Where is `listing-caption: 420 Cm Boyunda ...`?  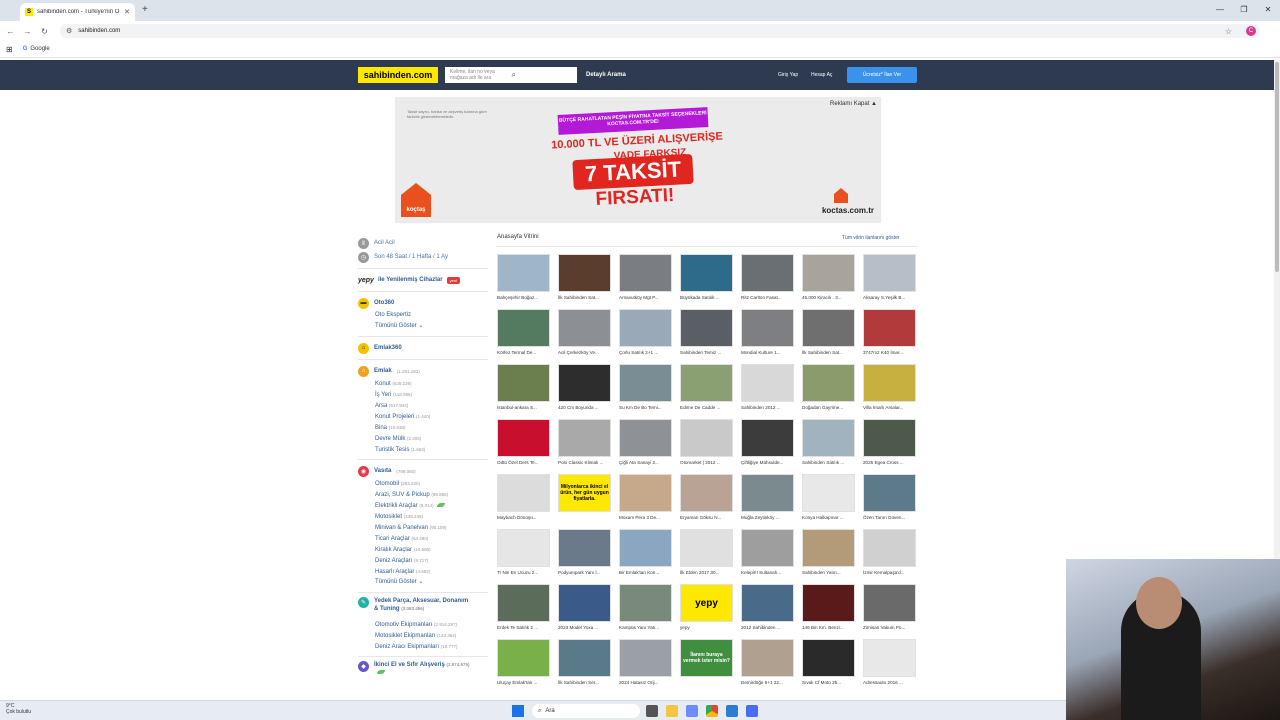 listing-caption: 420 Cm Boyunda ... is located at coordinates (584, 407).